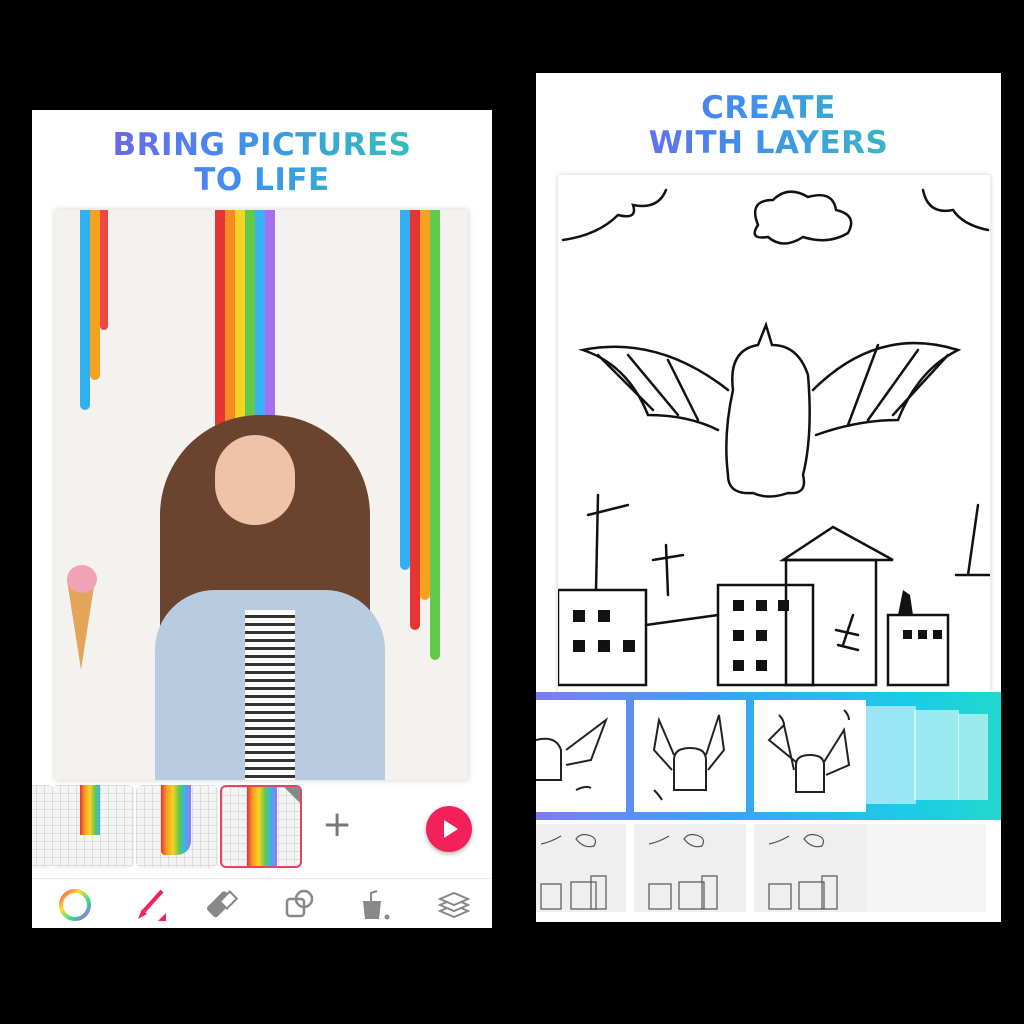 This screenshot has width=1024, height=1024. What do you see at coordinates (449, 829) in the screenshot?
I see `play-button` at bounding box center [449, 829].